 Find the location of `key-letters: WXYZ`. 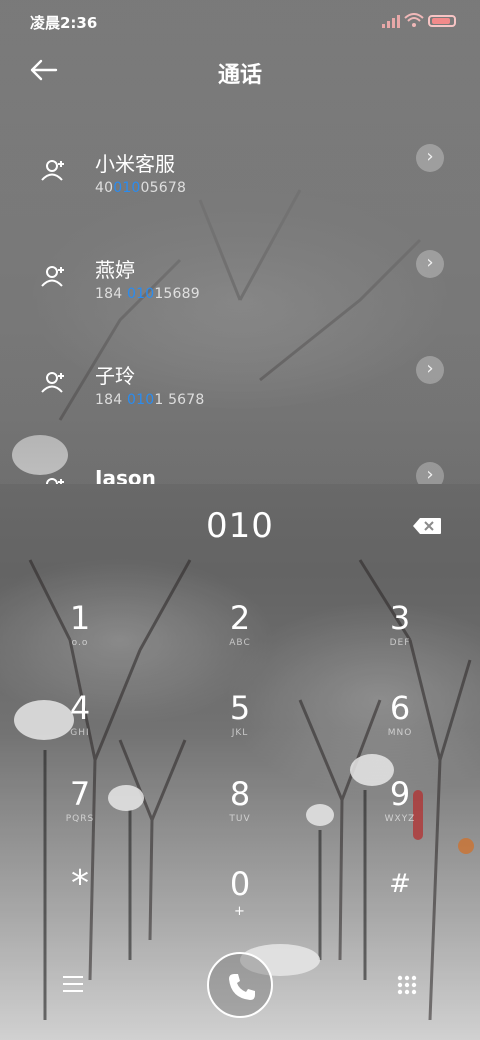

key-letters: WXYZ is located at coordinates (400, 819).